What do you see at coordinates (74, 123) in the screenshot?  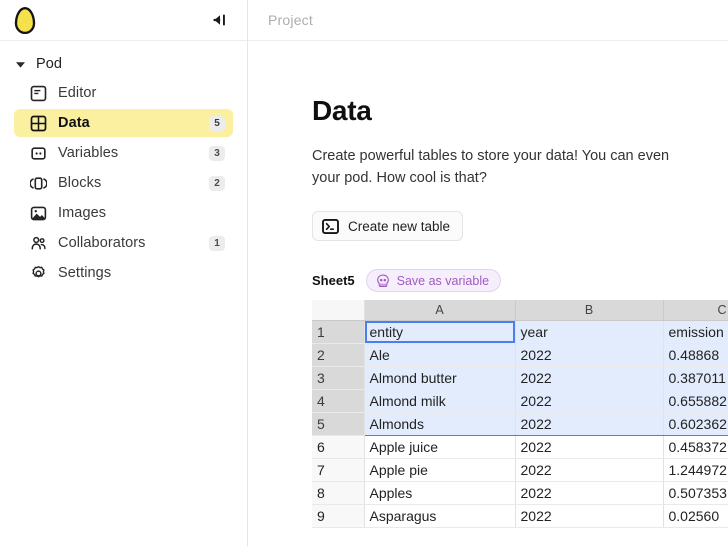 I see `sidebar-item-label: Data` at bounding box center [74, 123].